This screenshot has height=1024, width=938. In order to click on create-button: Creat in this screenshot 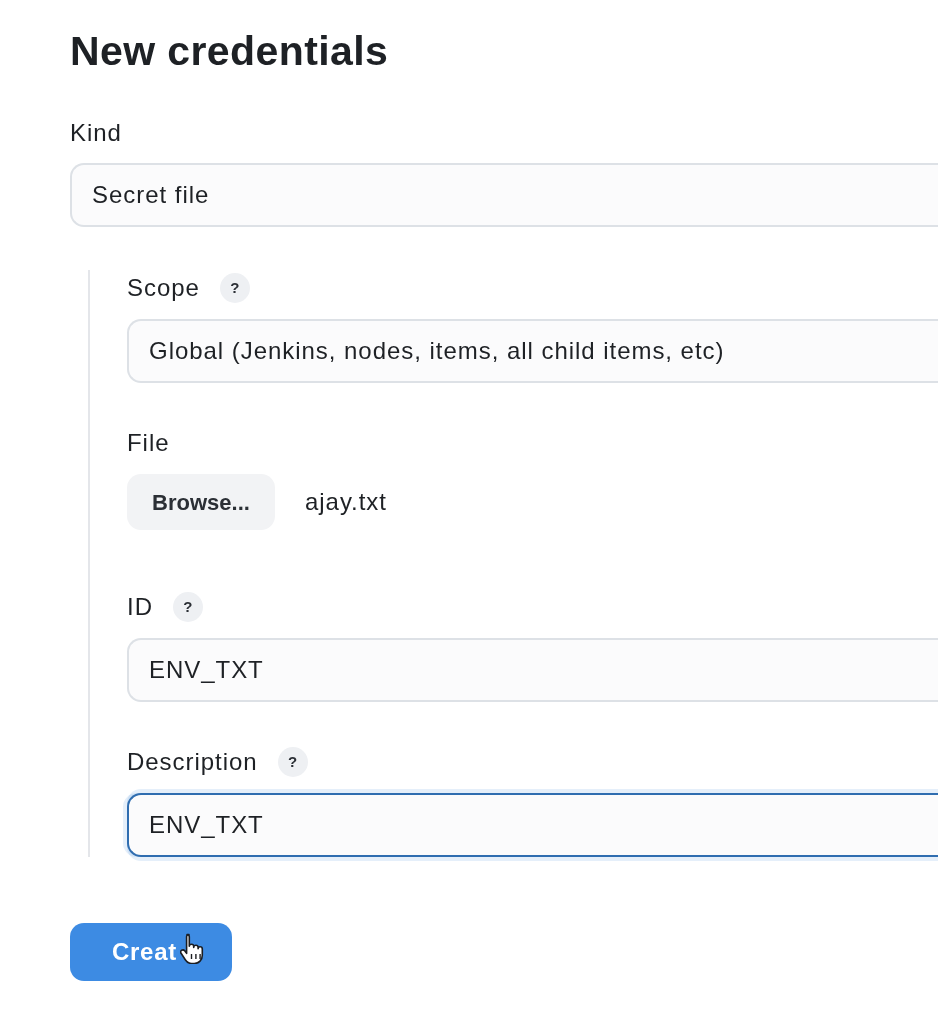, I will do `click(151, 952)`.